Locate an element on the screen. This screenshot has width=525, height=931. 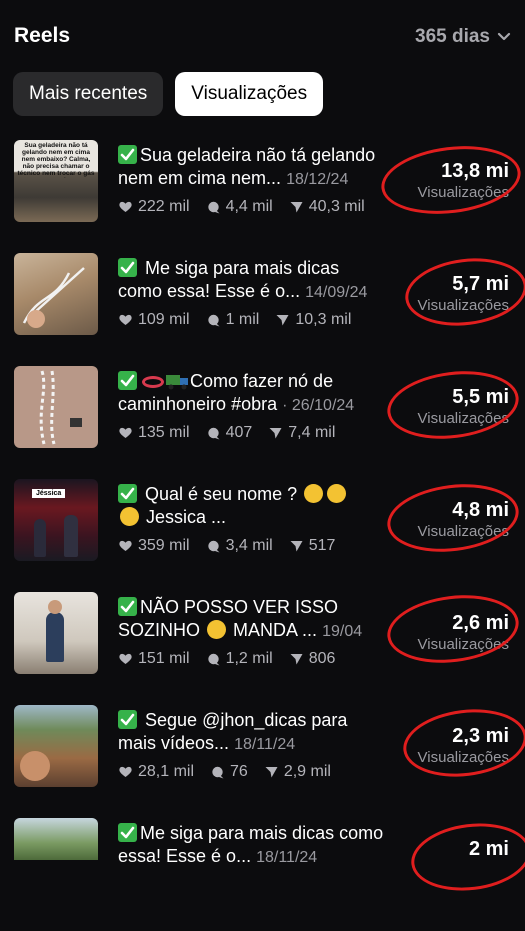
reel-views: 2,6 mi Visualizações is located at coordinates (454, 632).